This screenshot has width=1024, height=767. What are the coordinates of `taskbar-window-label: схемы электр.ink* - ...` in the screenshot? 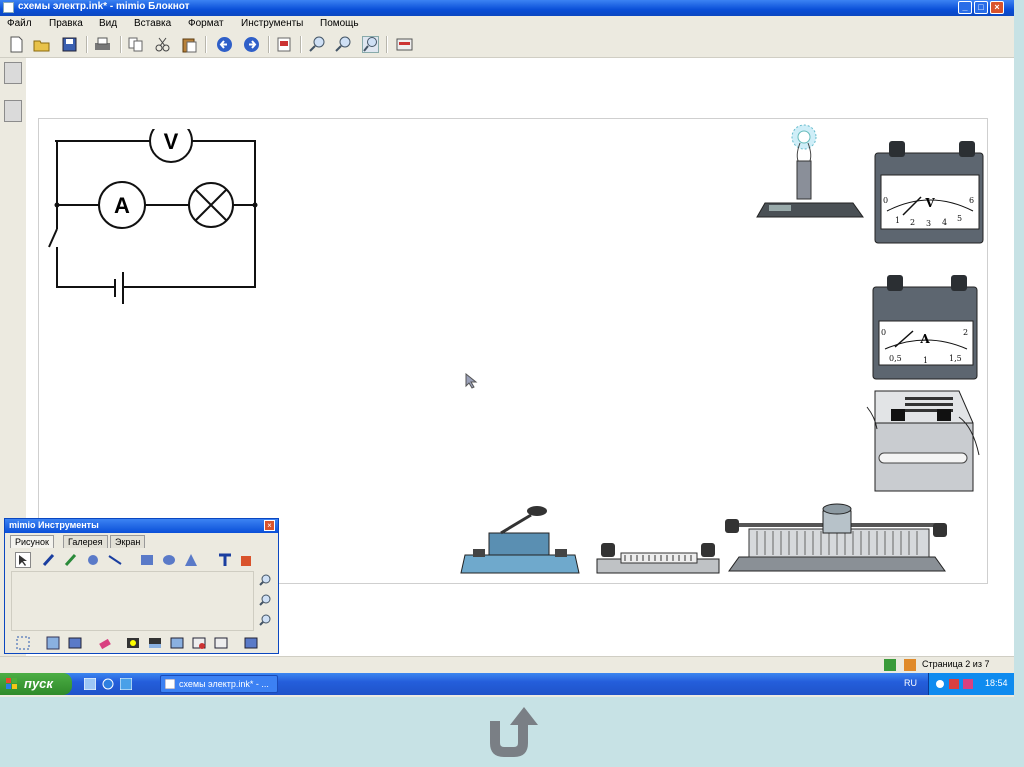 It's located at (224, 684).